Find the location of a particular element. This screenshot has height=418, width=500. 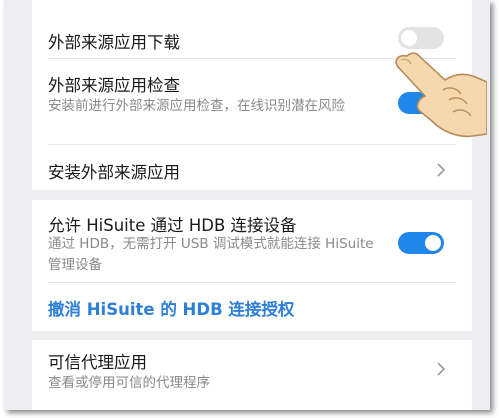

hisuite-hdb-title: 允许 HiSuite 通过 HDB 连接设备 is located at coordinates (172, 225).